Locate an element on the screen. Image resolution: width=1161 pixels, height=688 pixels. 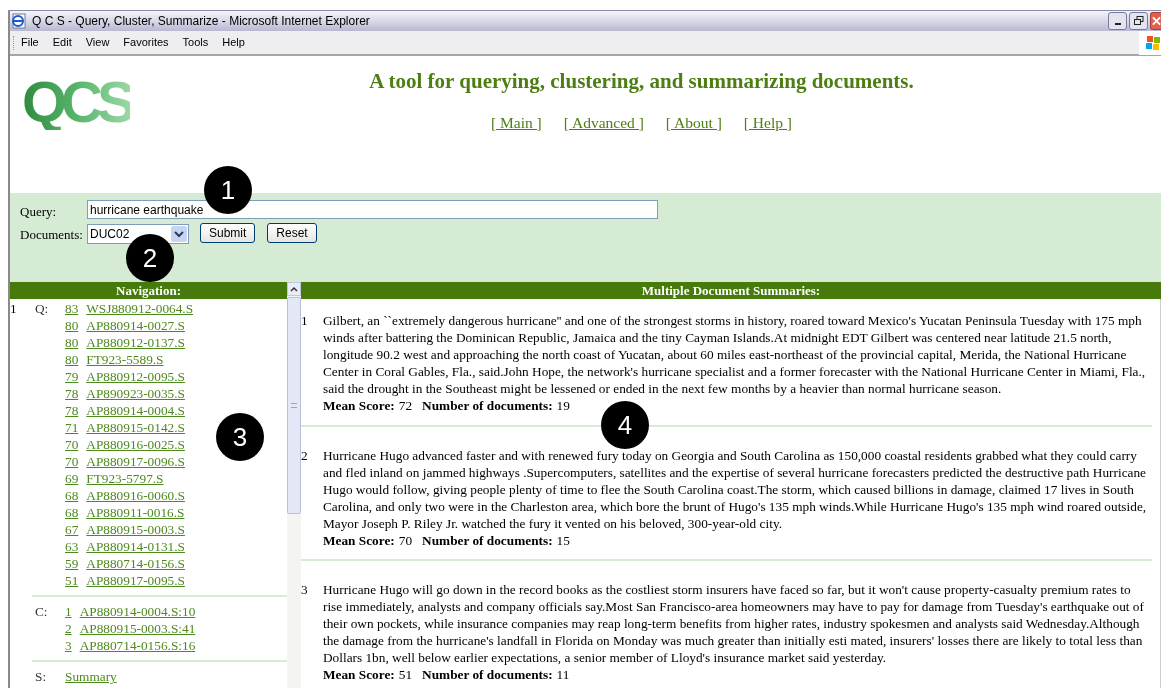
close-icon is located at coordinates (1156, 21).